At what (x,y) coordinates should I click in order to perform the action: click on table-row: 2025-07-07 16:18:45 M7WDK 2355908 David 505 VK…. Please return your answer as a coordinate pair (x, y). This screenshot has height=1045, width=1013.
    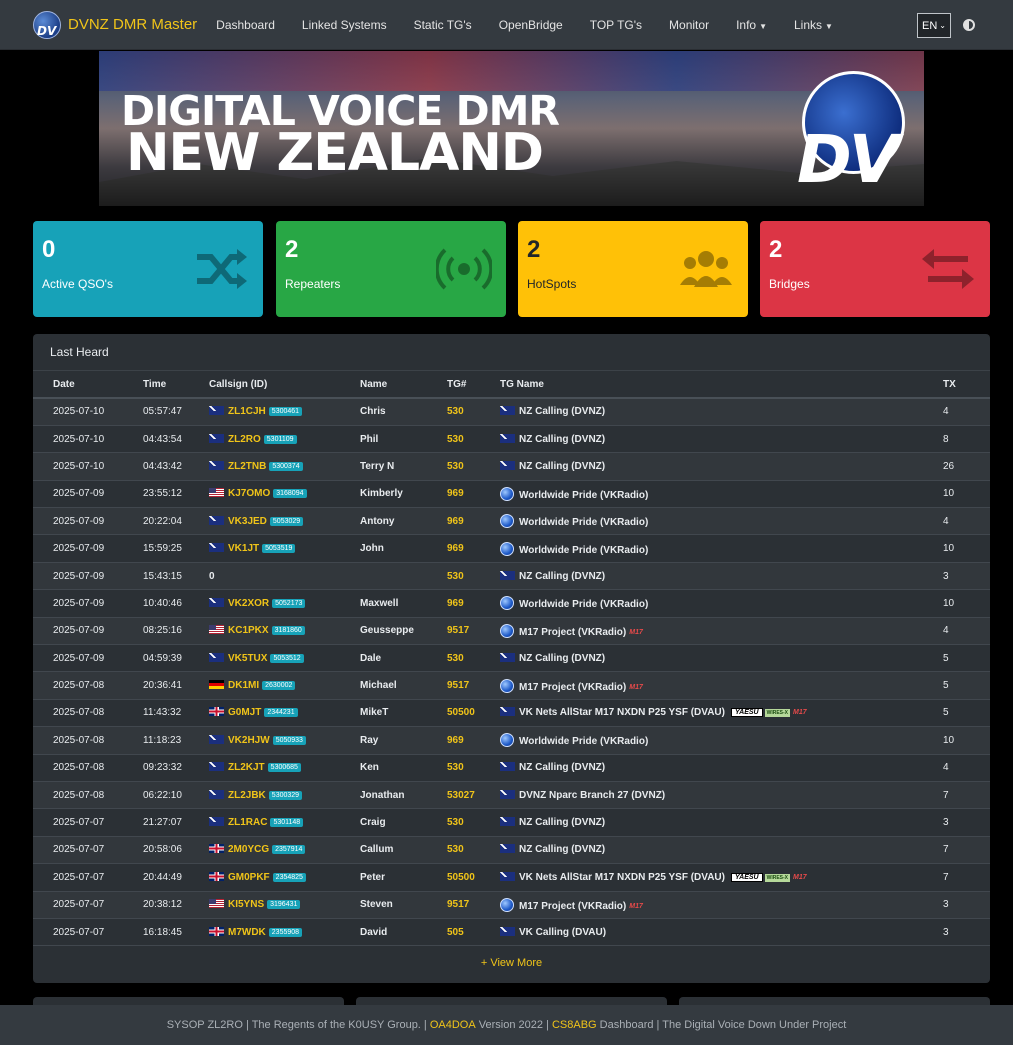
    Looking at the image, I should click on (511, 932).